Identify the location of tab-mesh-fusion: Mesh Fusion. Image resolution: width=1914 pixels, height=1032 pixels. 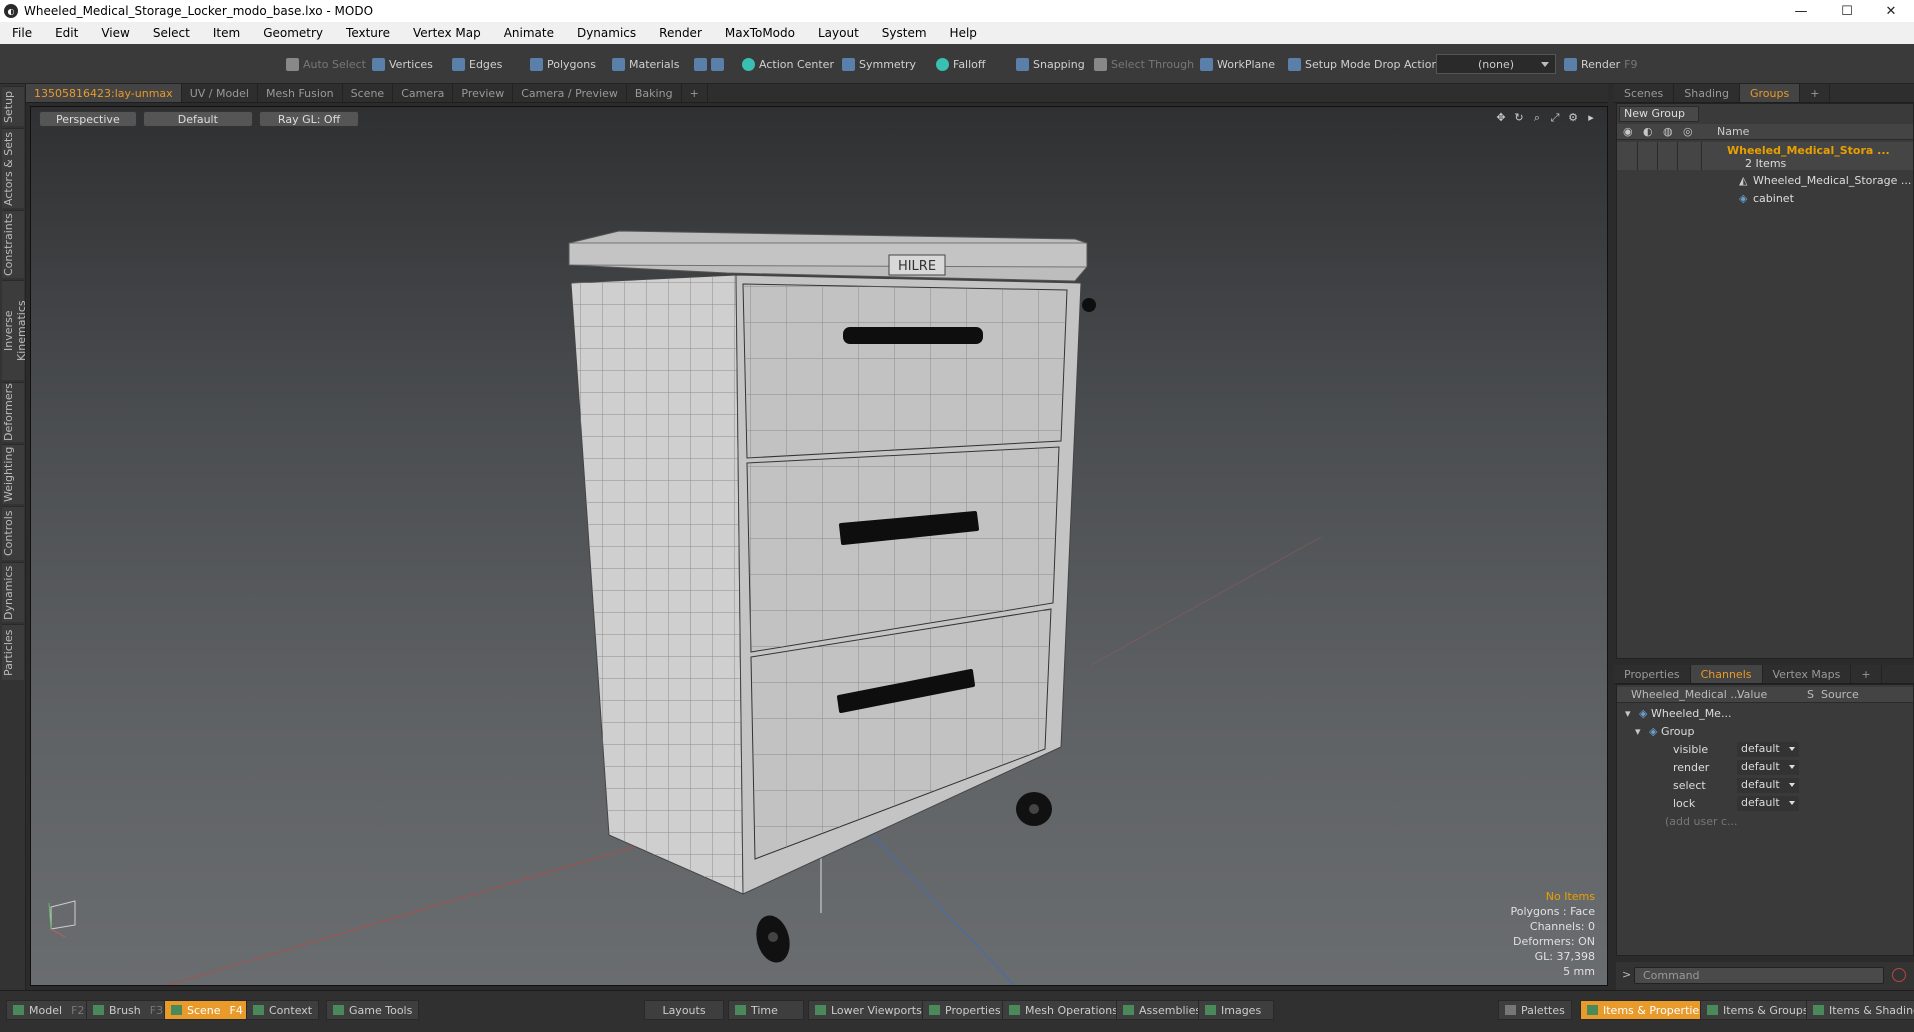
(300, 93).